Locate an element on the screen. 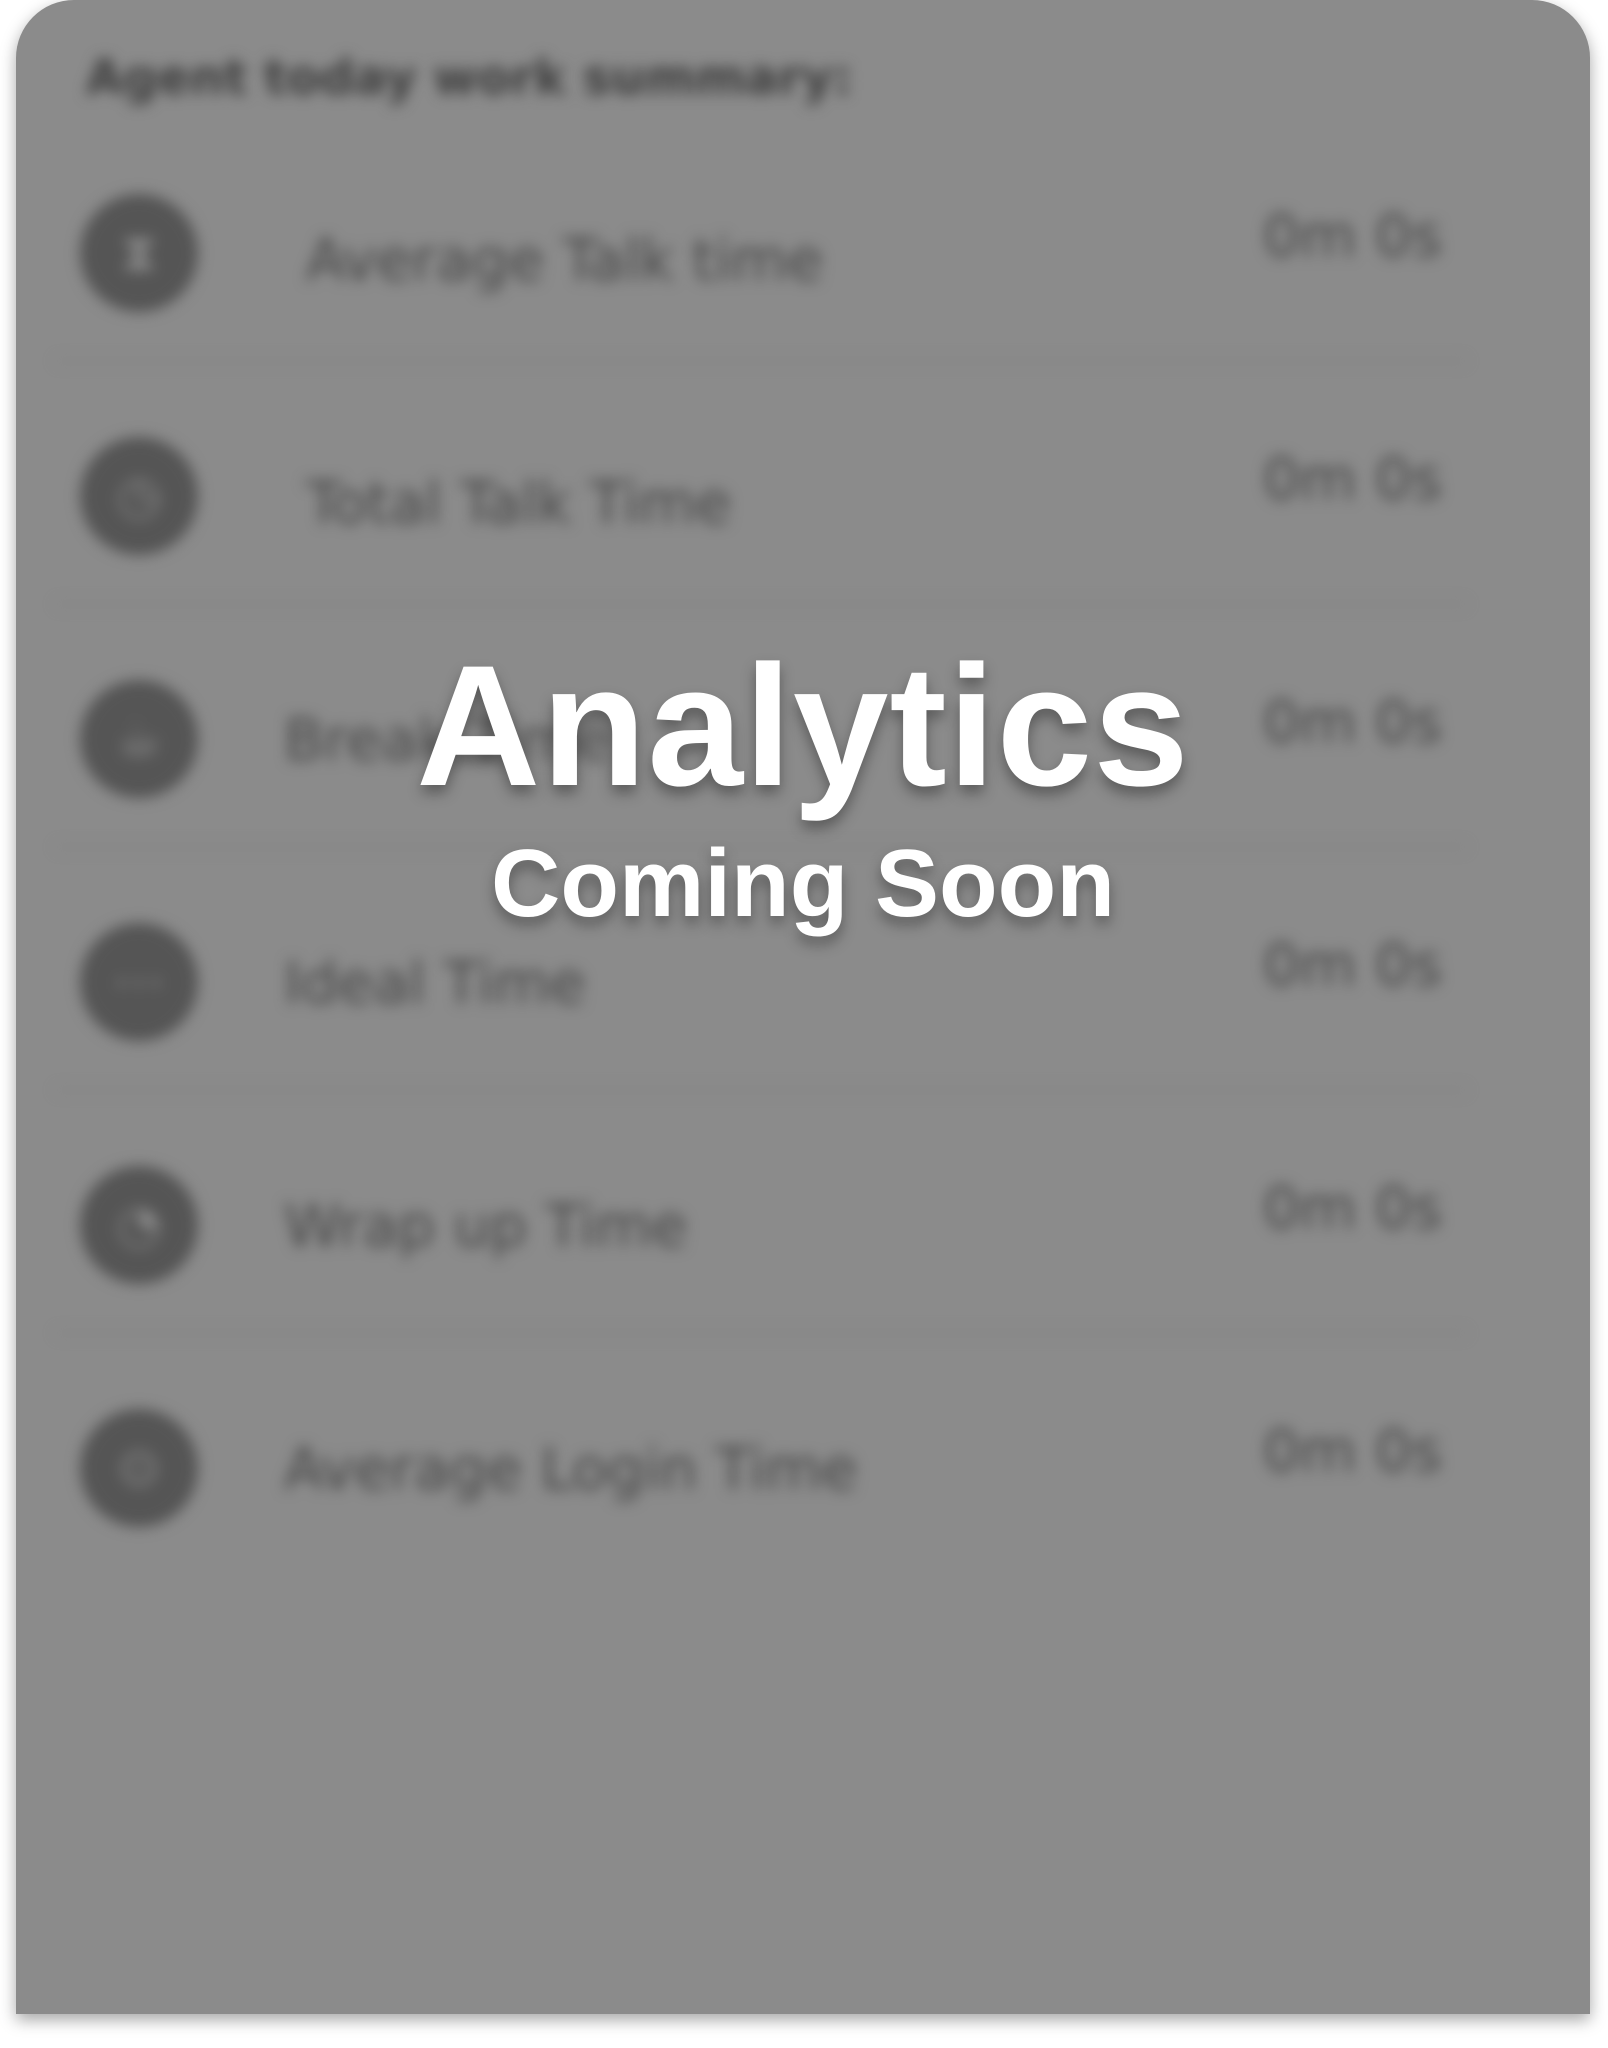 Image resolution: width=1608 pixels, height=2048 pixels. metric-row-total-talk-time: ◷ Total Talk Time 0m 0s is located at coordinates (761, 482).